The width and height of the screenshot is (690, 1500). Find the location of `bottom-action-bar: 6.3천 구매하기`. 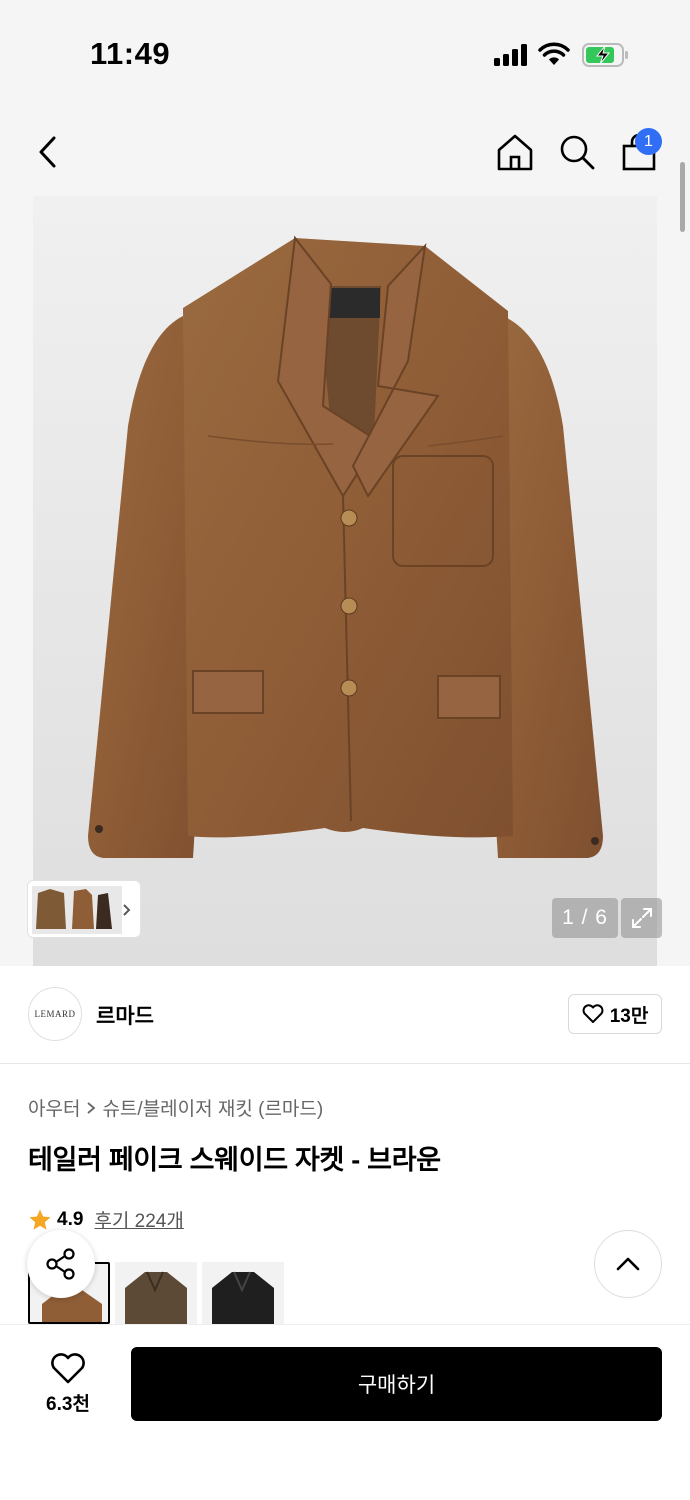

bottom-action-bar: 6.3천 구매하기 is located at coordinates (345, 1412).